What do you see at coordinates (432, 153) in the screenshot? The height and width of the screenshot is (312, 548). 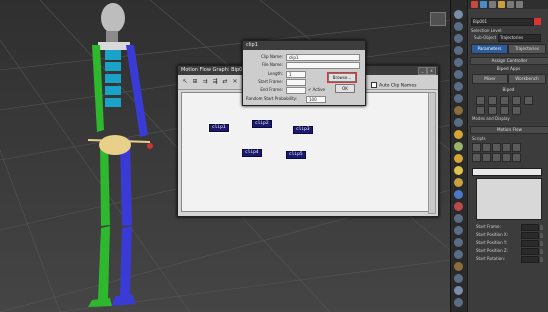 I see `graph-vertical-scrollbar` at bounding box center [432, 153].